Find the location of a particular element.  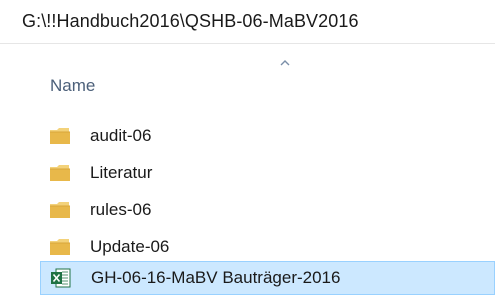

list-item-label: Update-06 is located at coordinates (130, 246).